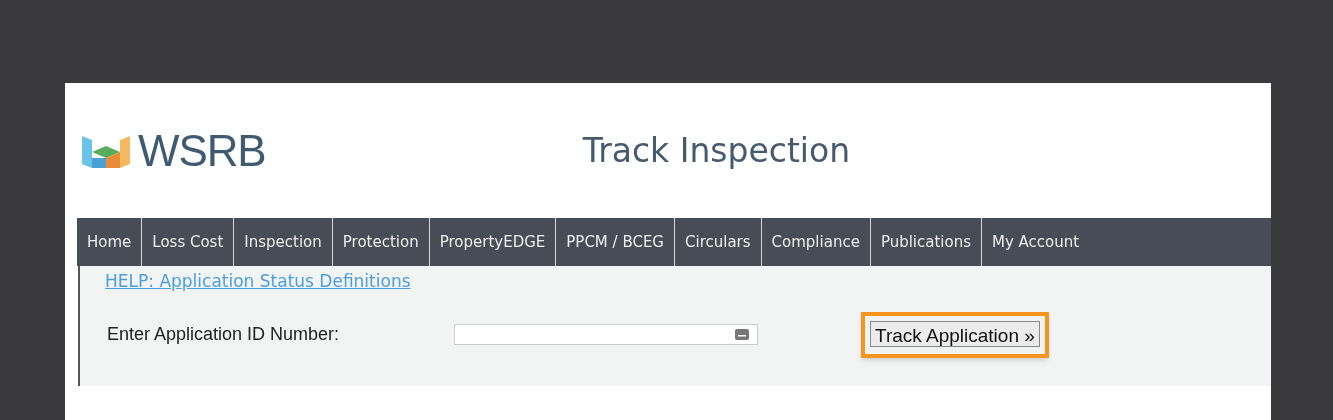  What do you see at coordinates (606, 334) in the screenshot?
I see `id-input-field` at bounding box center [606, 334].